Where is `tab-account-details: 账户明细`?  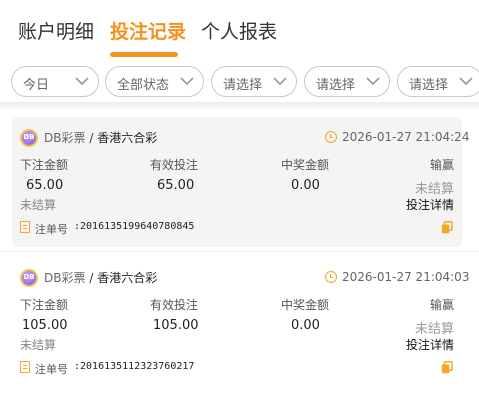 tab-account-details: 账户明细 is located at coordinates (56, 30).